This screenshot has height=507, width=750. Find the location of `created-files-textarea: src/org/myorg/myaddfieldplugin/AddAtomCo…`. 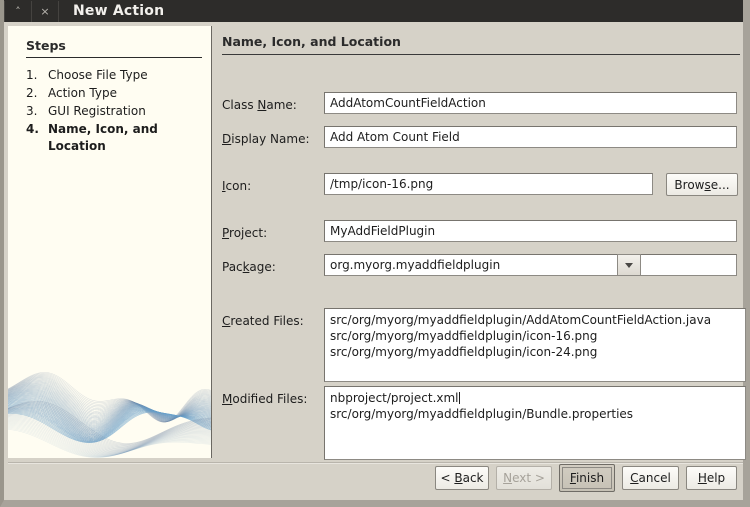

created-files-textarea: src/org/myorg/myaddfieldplugin/AddAtomCo… is located at coordinates (535, 345).